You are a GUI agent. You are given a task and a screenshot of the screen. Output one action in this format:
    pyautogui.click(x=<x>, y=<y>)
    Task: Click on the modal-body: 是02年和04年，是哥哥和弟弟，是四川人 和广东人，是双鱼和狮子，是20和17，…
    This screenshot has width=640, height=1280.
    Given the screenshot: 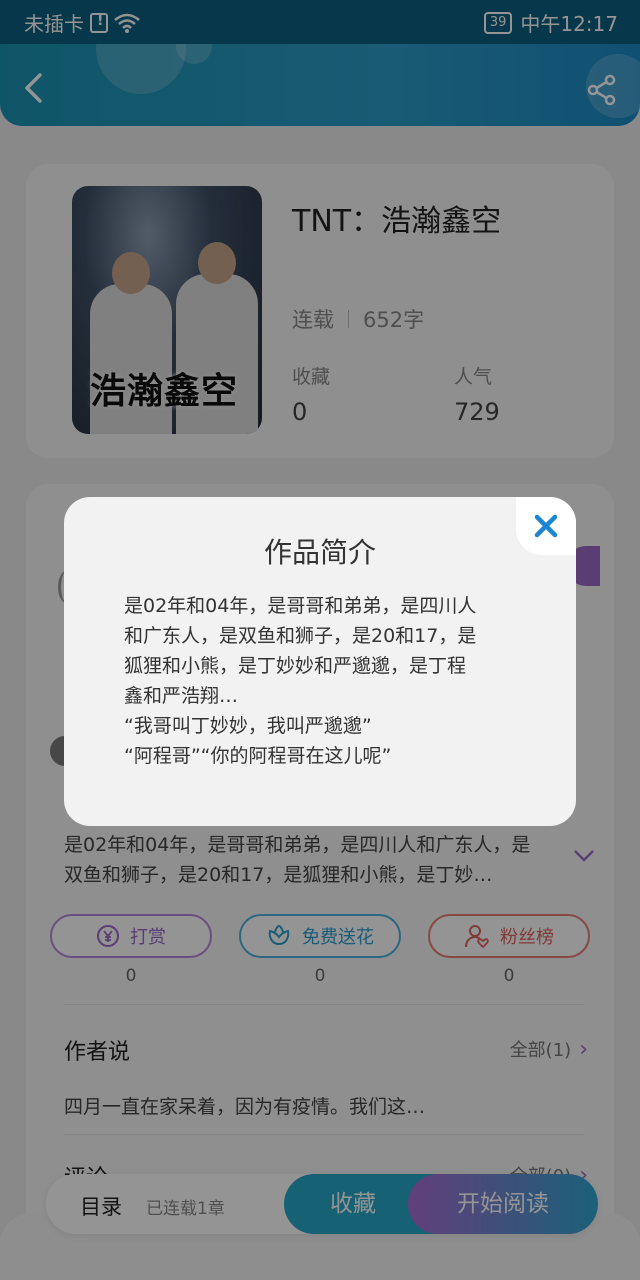 What is the action you would take?
    pyautogui.click(x=324, y=681)
    